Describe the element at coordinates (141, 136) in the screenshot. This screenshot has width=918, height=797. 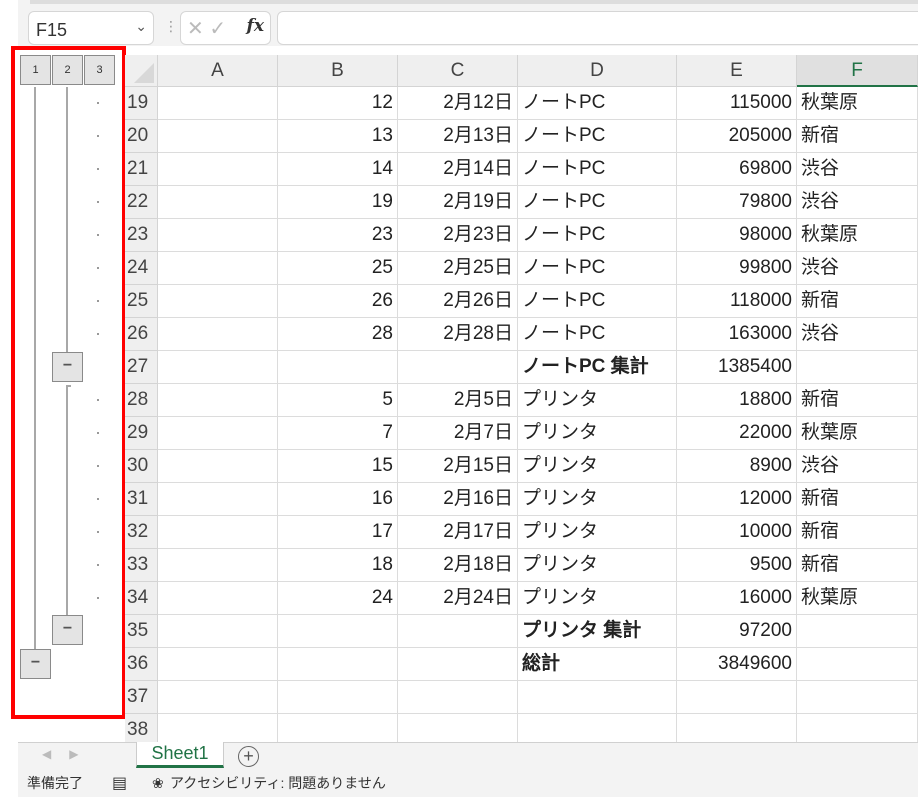
I see `row-header: 20` at that location.